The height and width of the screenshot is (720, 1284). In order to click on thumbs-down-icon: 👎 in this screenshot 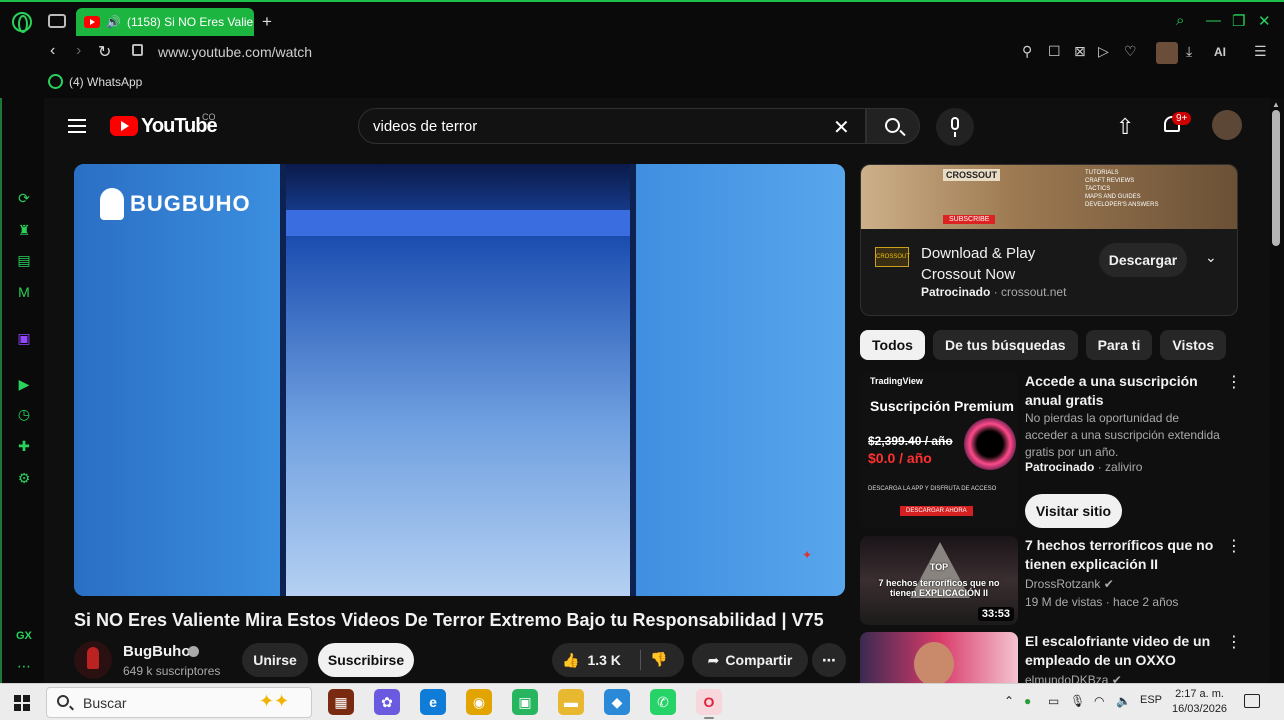, I will do `click(658, 659)`.